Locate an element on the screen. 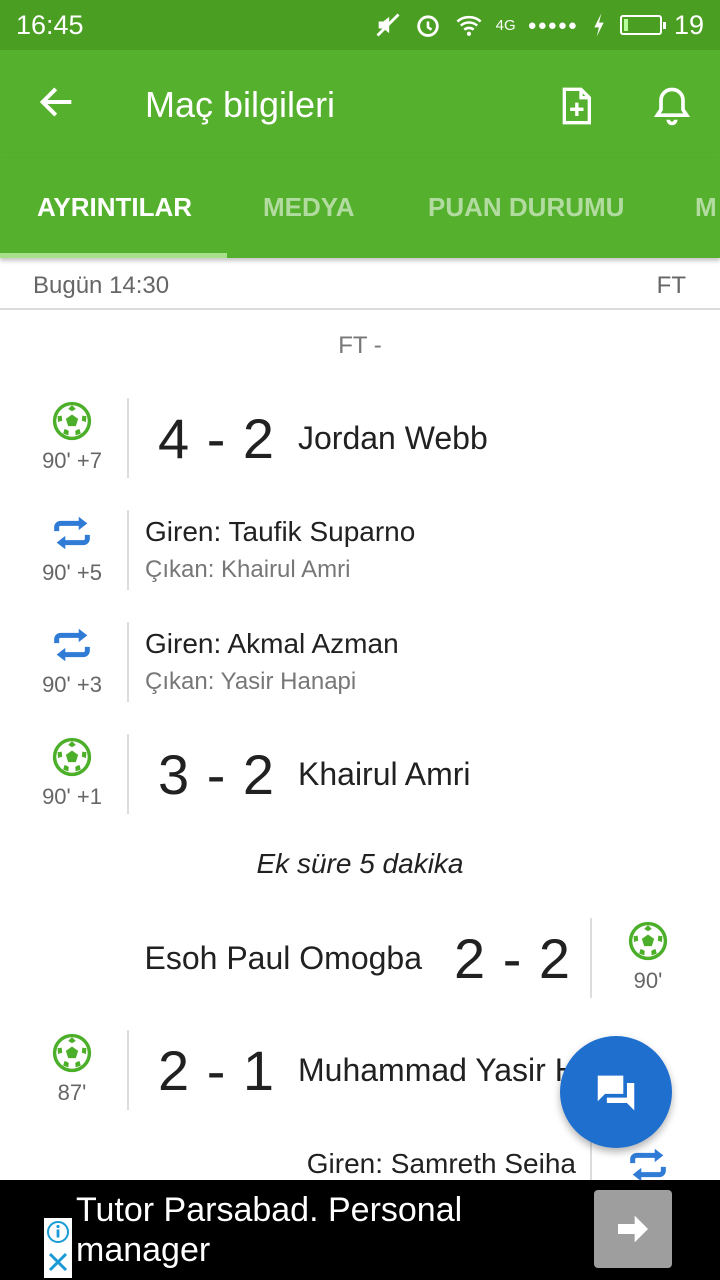 Image resolution: width=720 pixels, height=1280 pixels. event-minute: 90' +1 is located at coordinates (72, 796).